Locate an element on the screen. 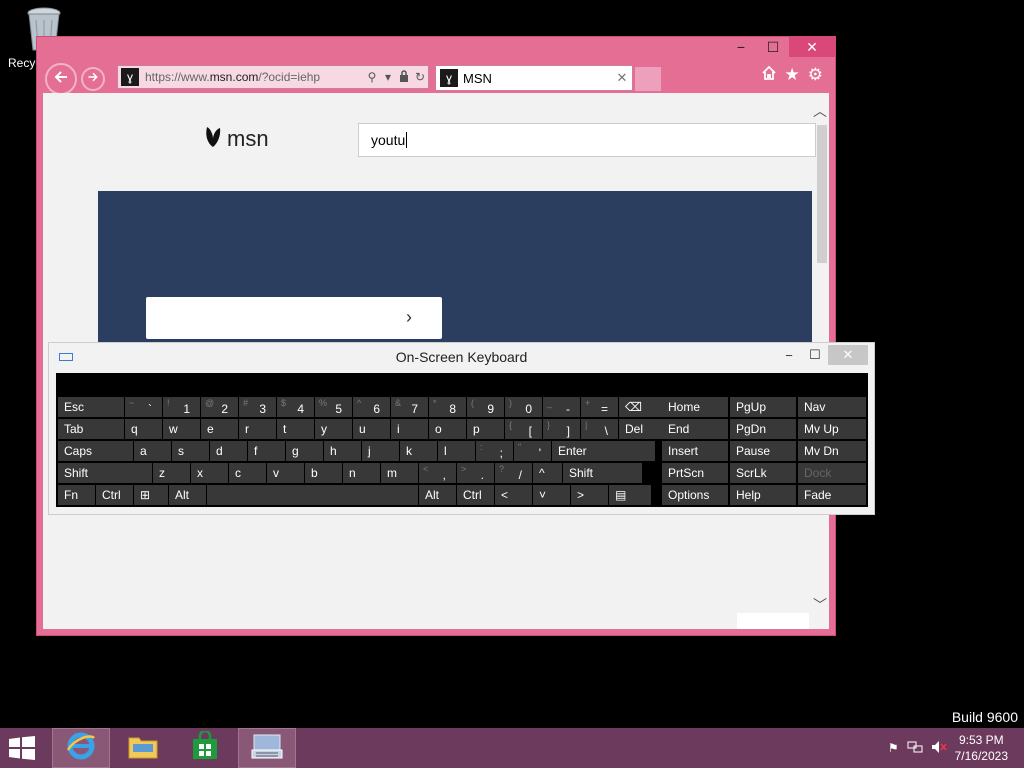  osk-key: * 8 is located at coordinates (447, 407).